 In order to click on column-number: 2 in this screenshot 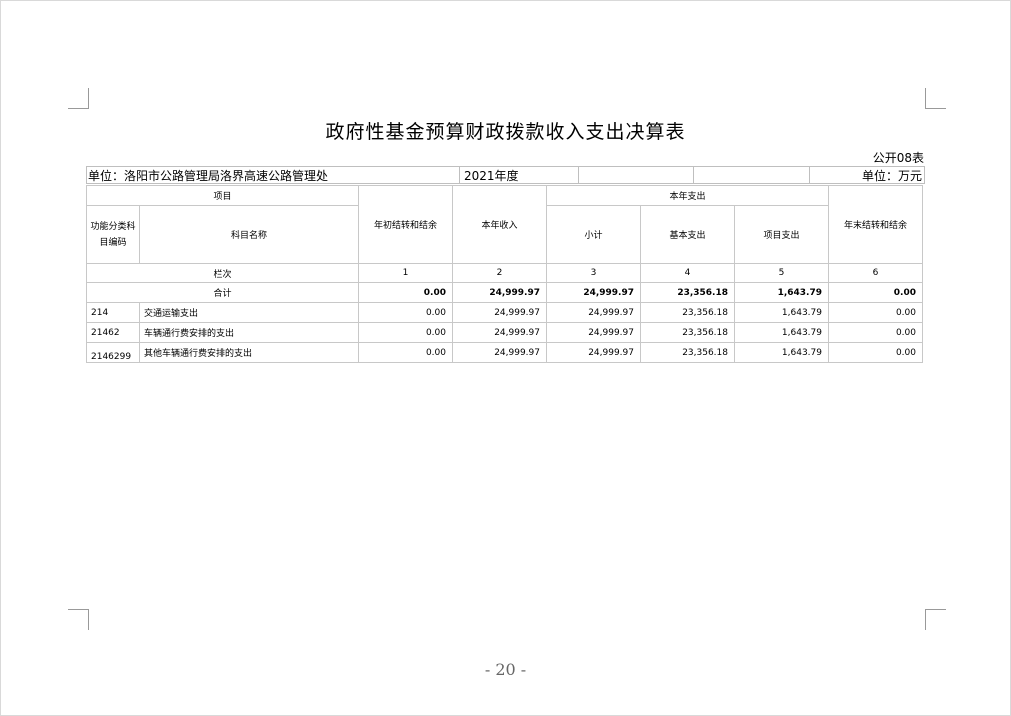, I will do `click(499, 273)`.